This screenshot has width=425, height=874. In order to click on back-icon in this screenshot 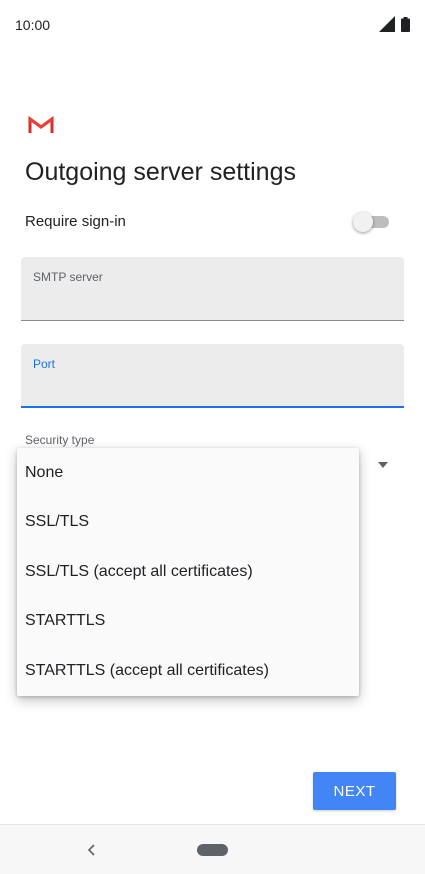, I will do `click(92, 850)`.